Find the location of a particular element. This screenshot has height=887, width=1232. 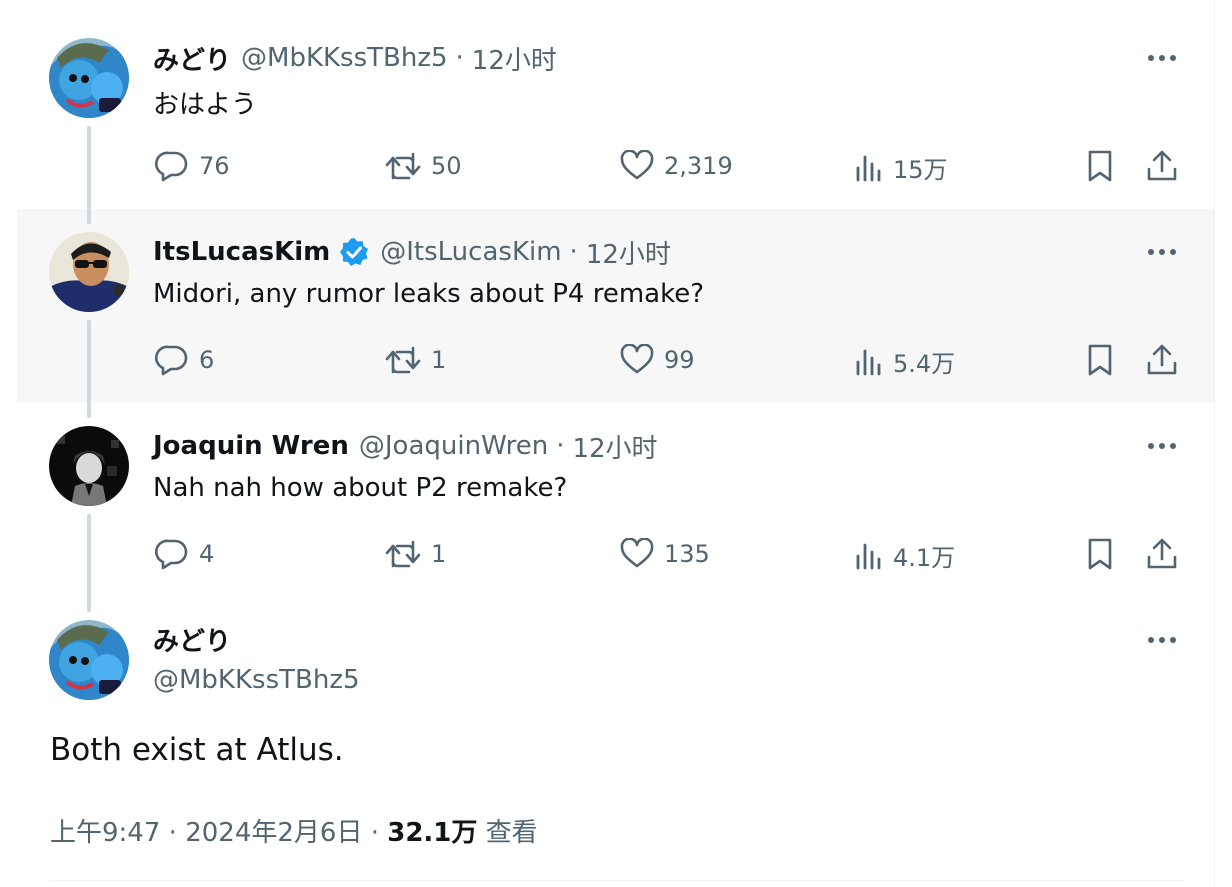

reply-count: 4 is located at coordinates (207, 554).